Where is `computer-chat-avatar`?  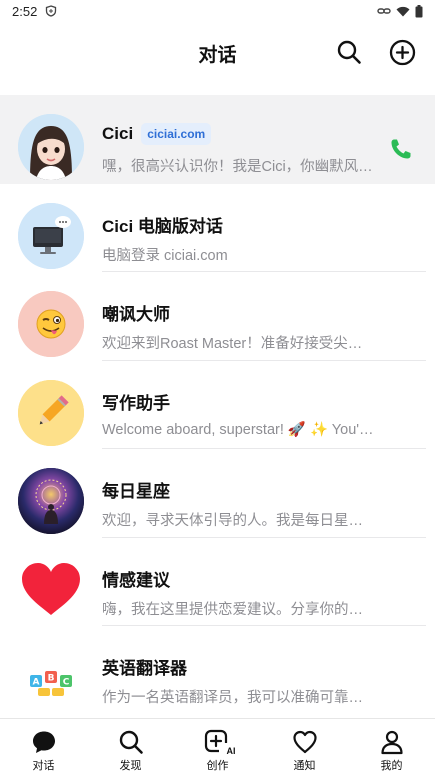 computer-chat-avatar is located at coordinates (51, 235).